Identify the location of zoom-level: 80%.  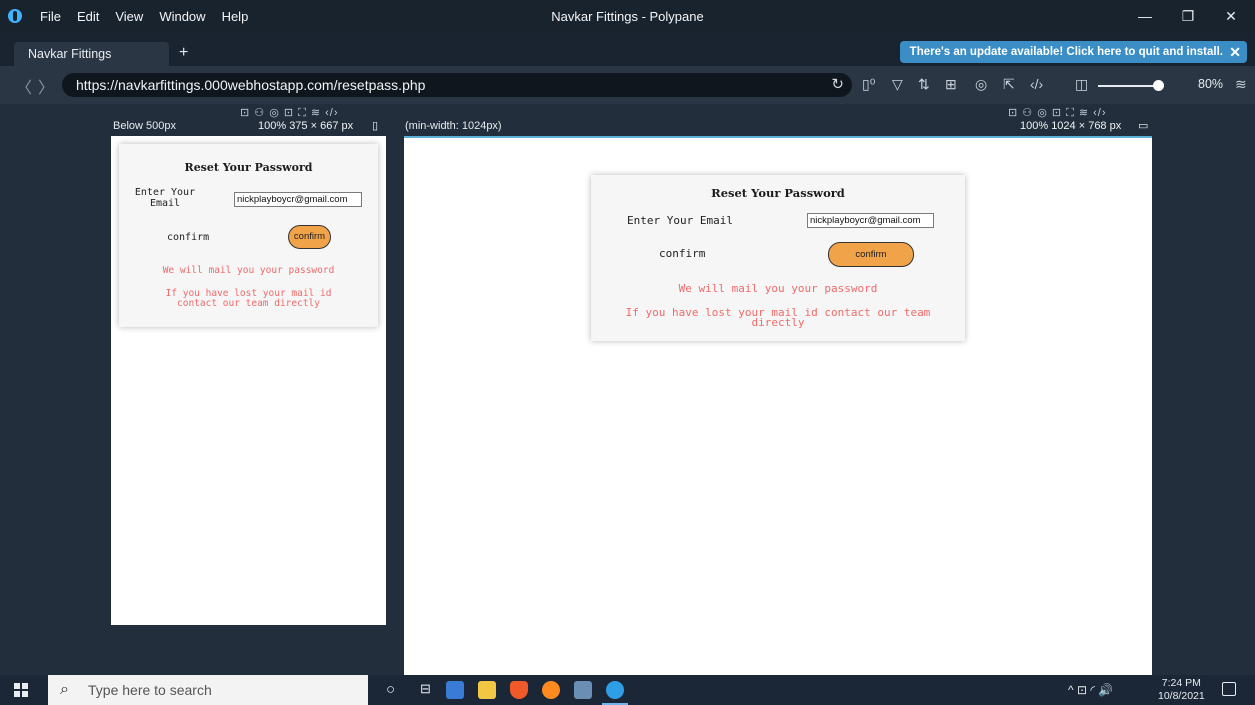
(1211, 84).